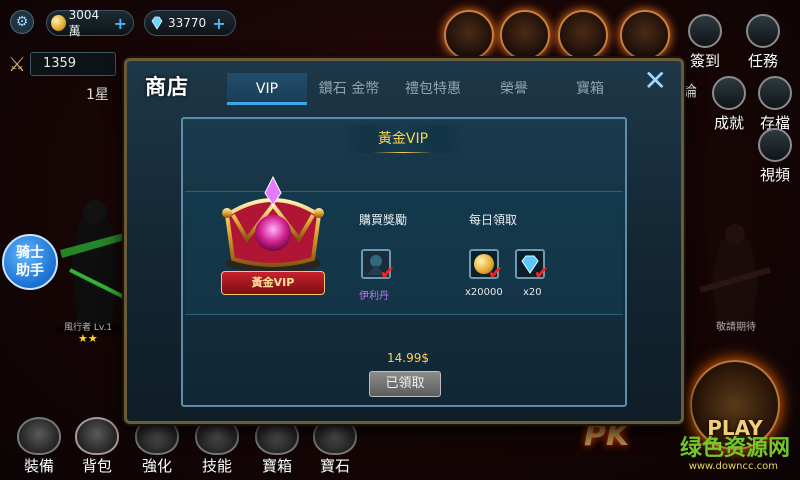 Image resolution: width=800 pixels, height=480 pixels. I want to click on chest-label: 寶箱, so click(276, 466).